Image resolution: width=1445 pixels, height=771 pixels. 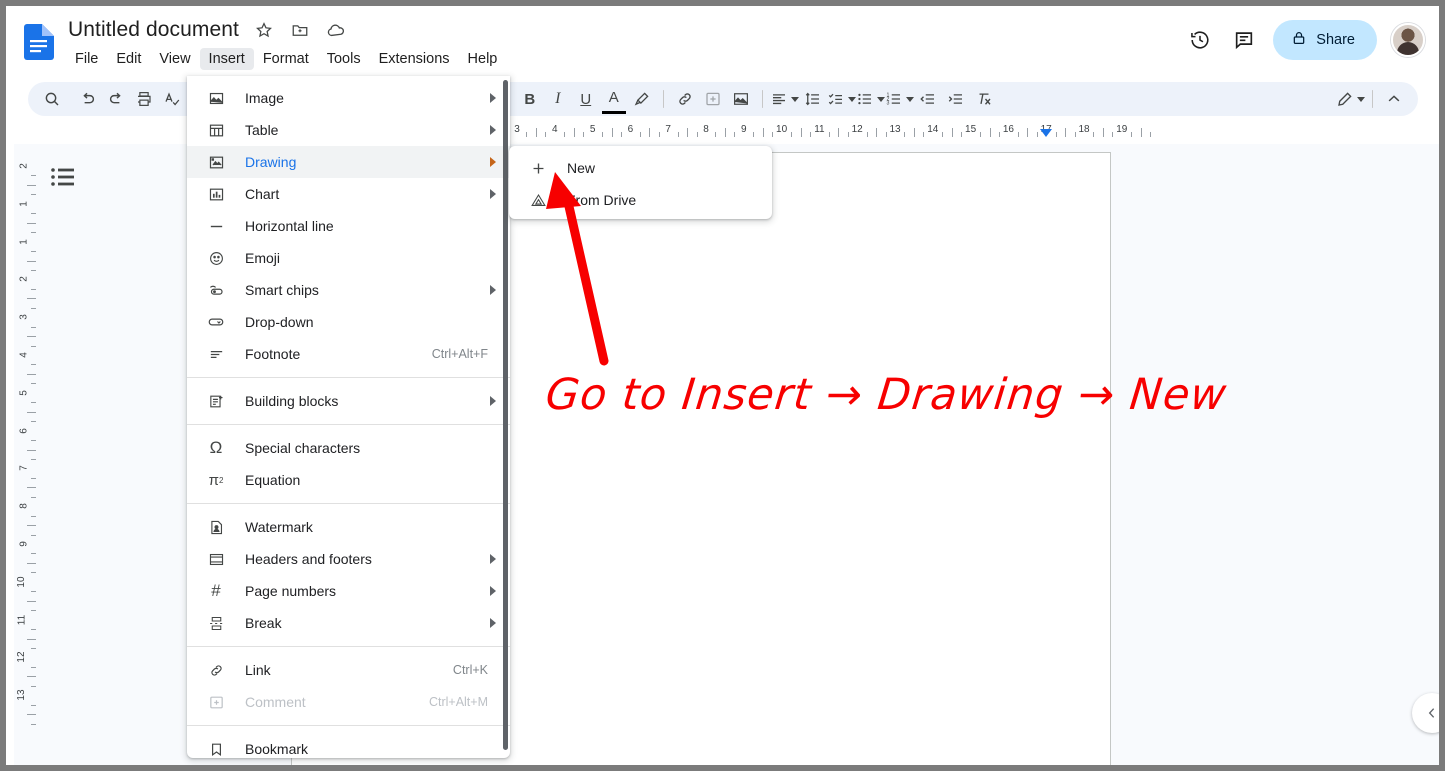 I want to click on ruler-number: 1, so click(x=24, y=241).